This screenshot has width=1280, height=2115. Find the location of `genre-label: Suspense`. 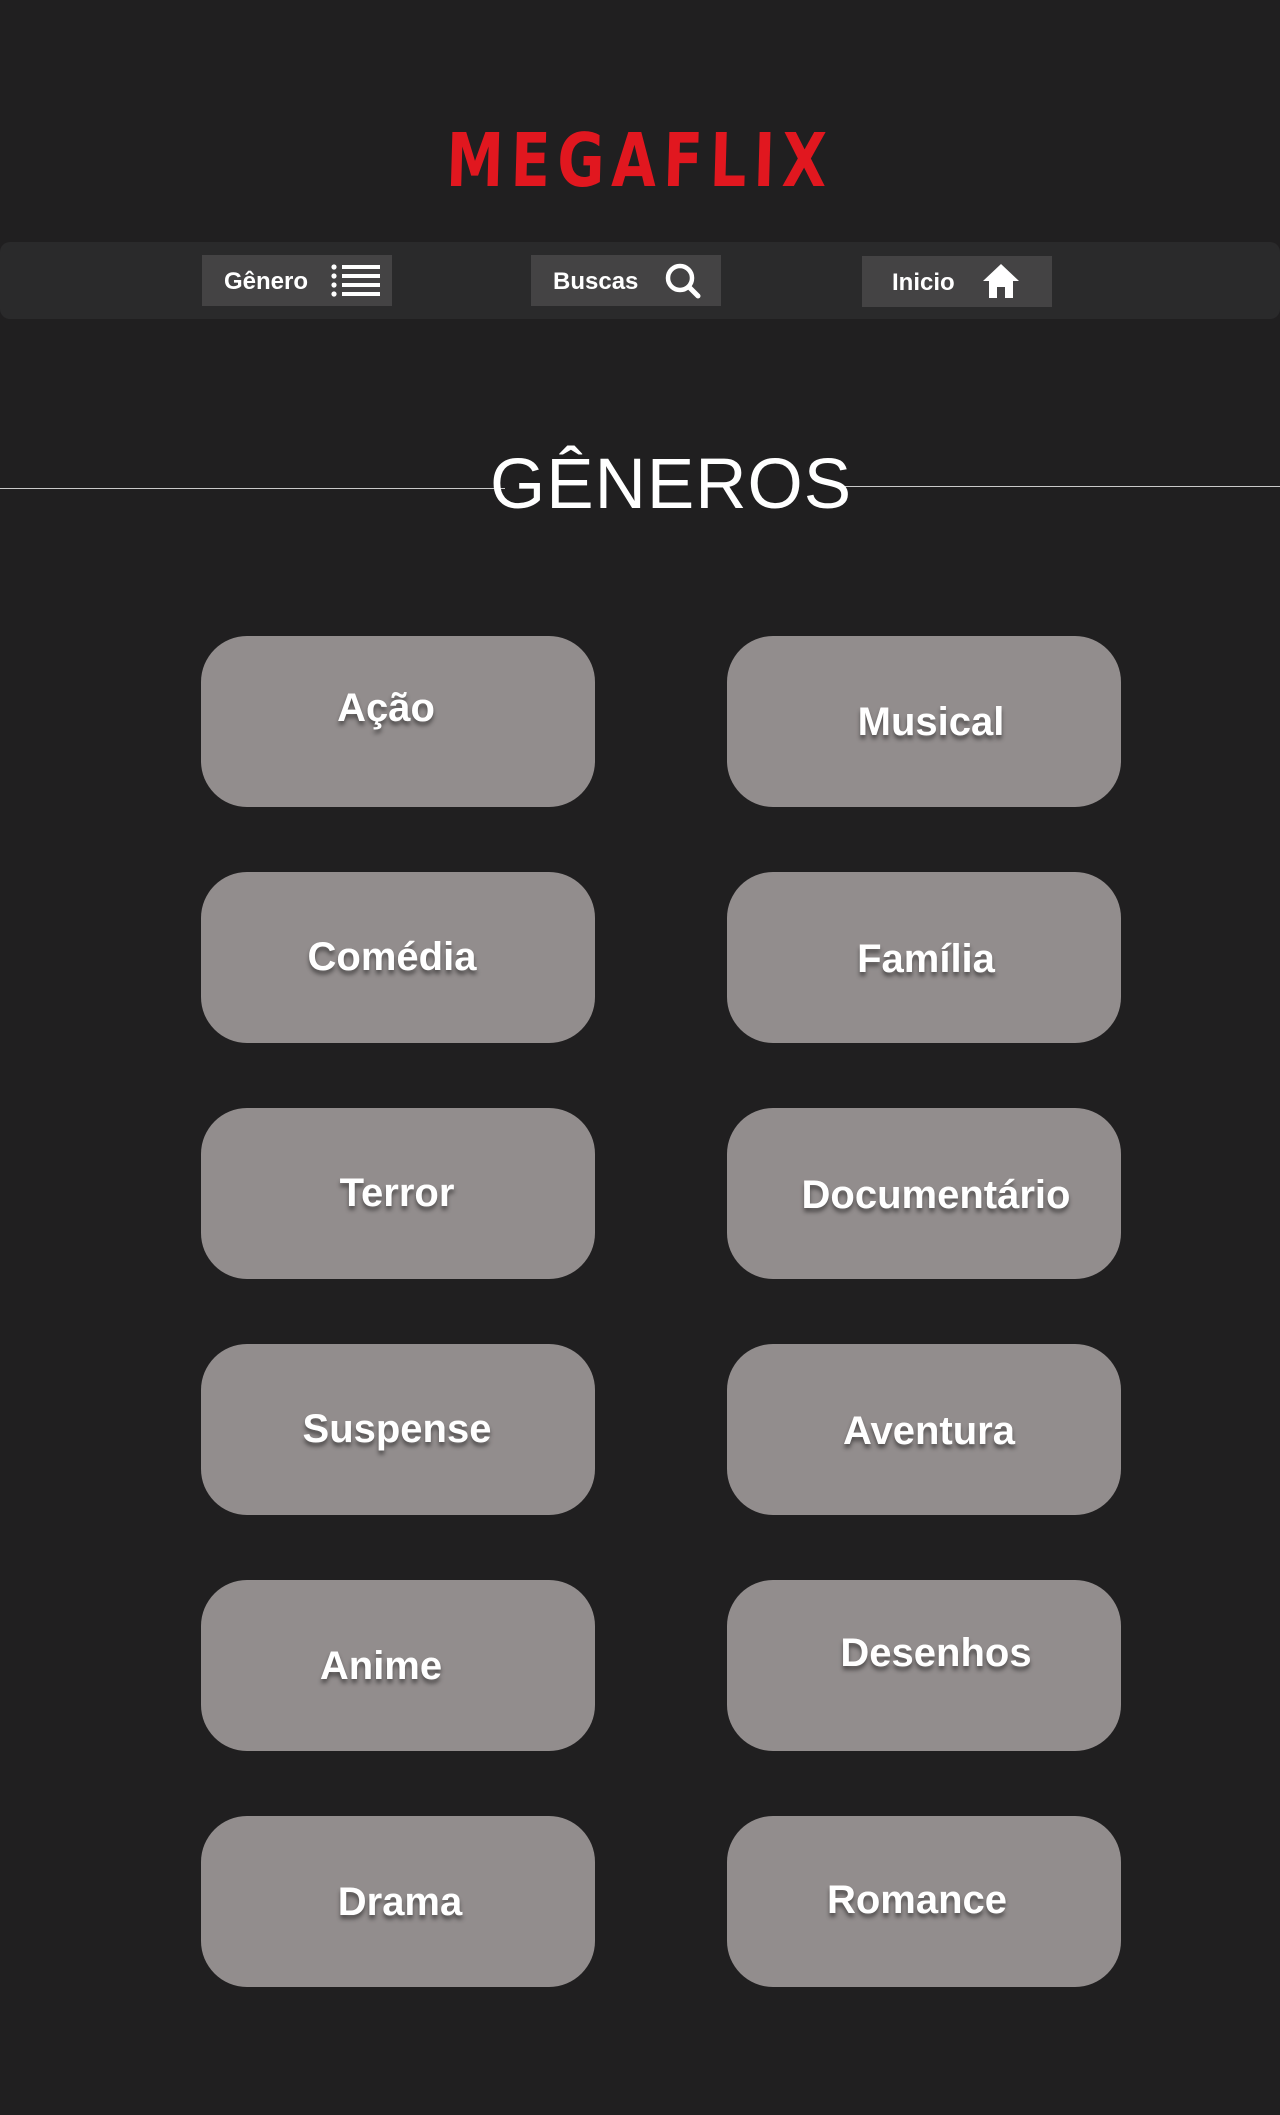

genre-label: Suspense is located at coordinates (397, 1429).